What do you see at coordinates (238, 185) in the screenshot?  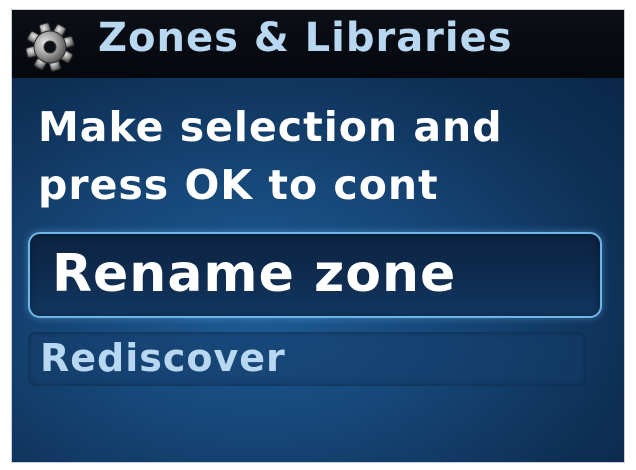 I see `instruction-line-2: press OK to cont` at bounding box center [238, 185].